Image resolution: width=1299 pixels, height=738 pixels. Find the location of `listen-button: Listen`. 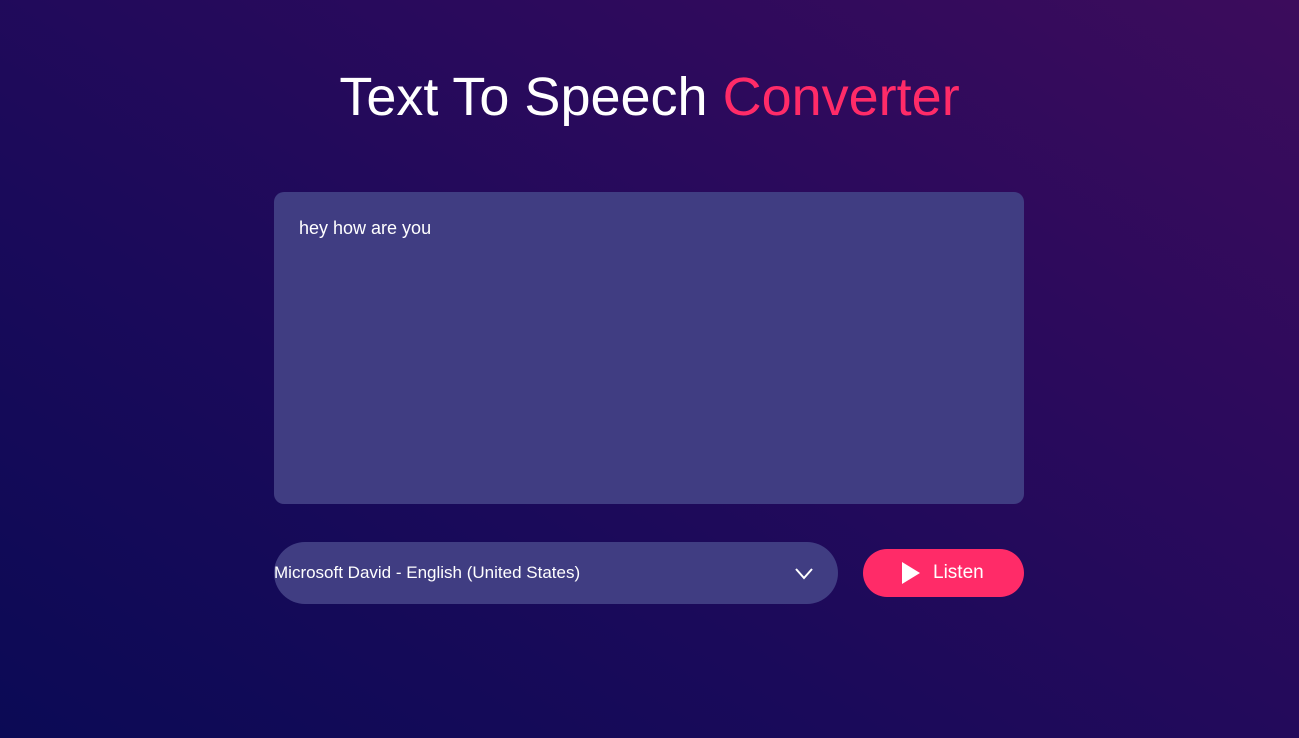

listen-button: Listen is located at coordinates (943, 573).